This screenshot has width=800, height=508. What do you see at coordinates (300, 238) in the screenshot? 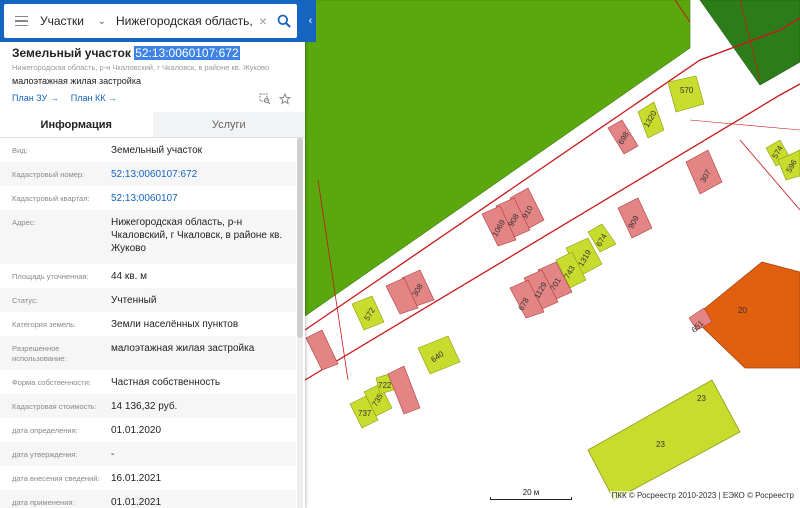
I see `scrollbar-thumb` at bounding box center [300, 238].